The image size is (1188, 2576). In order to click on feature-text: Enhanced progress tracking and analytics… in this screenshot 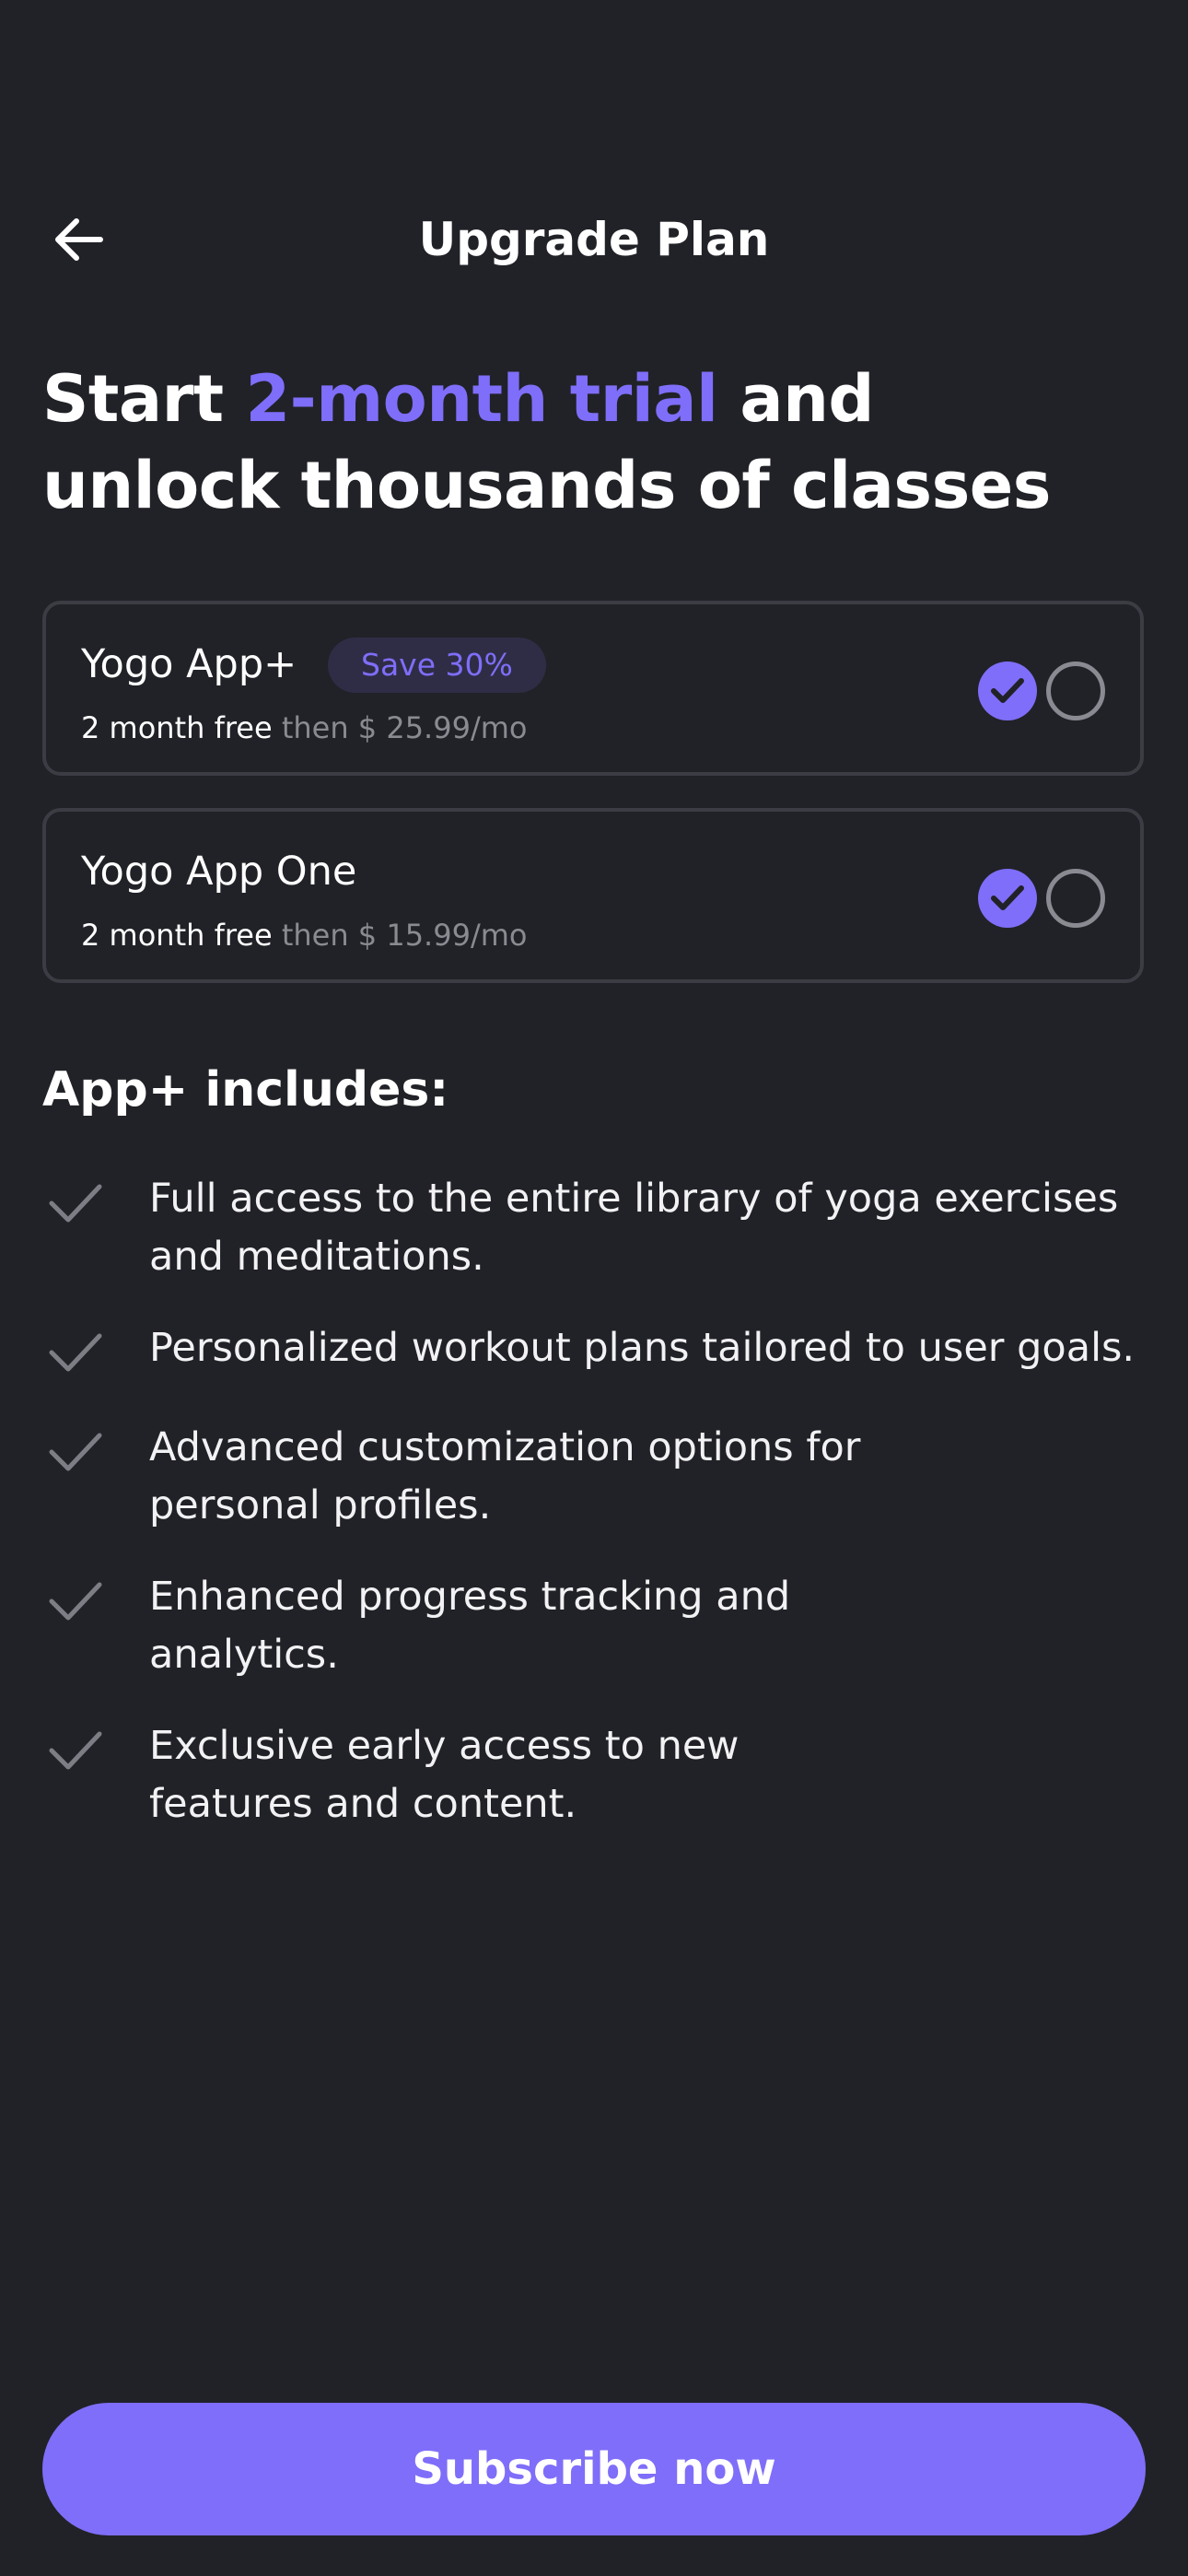, I will do `click(469, 1626)`.